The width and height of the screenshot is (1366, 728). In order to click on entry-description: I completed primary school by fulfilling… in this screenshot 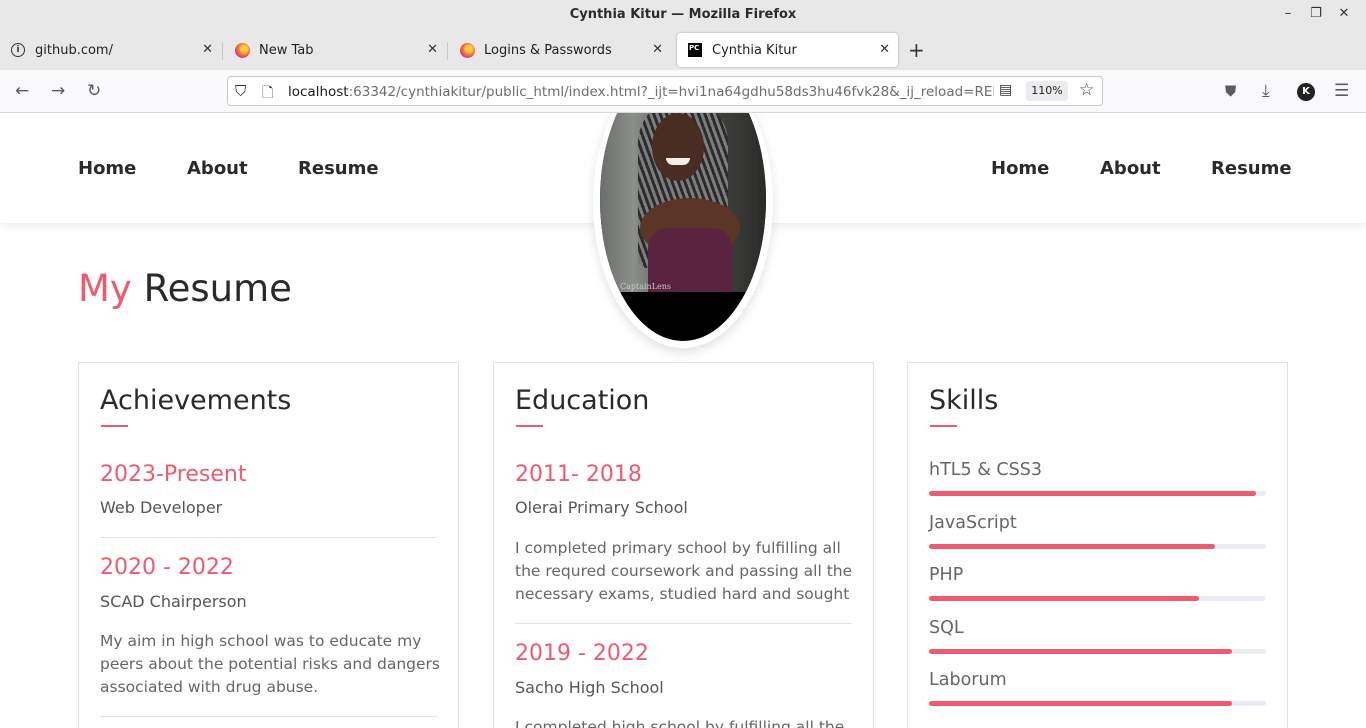, I will do `click(684, 571)`.